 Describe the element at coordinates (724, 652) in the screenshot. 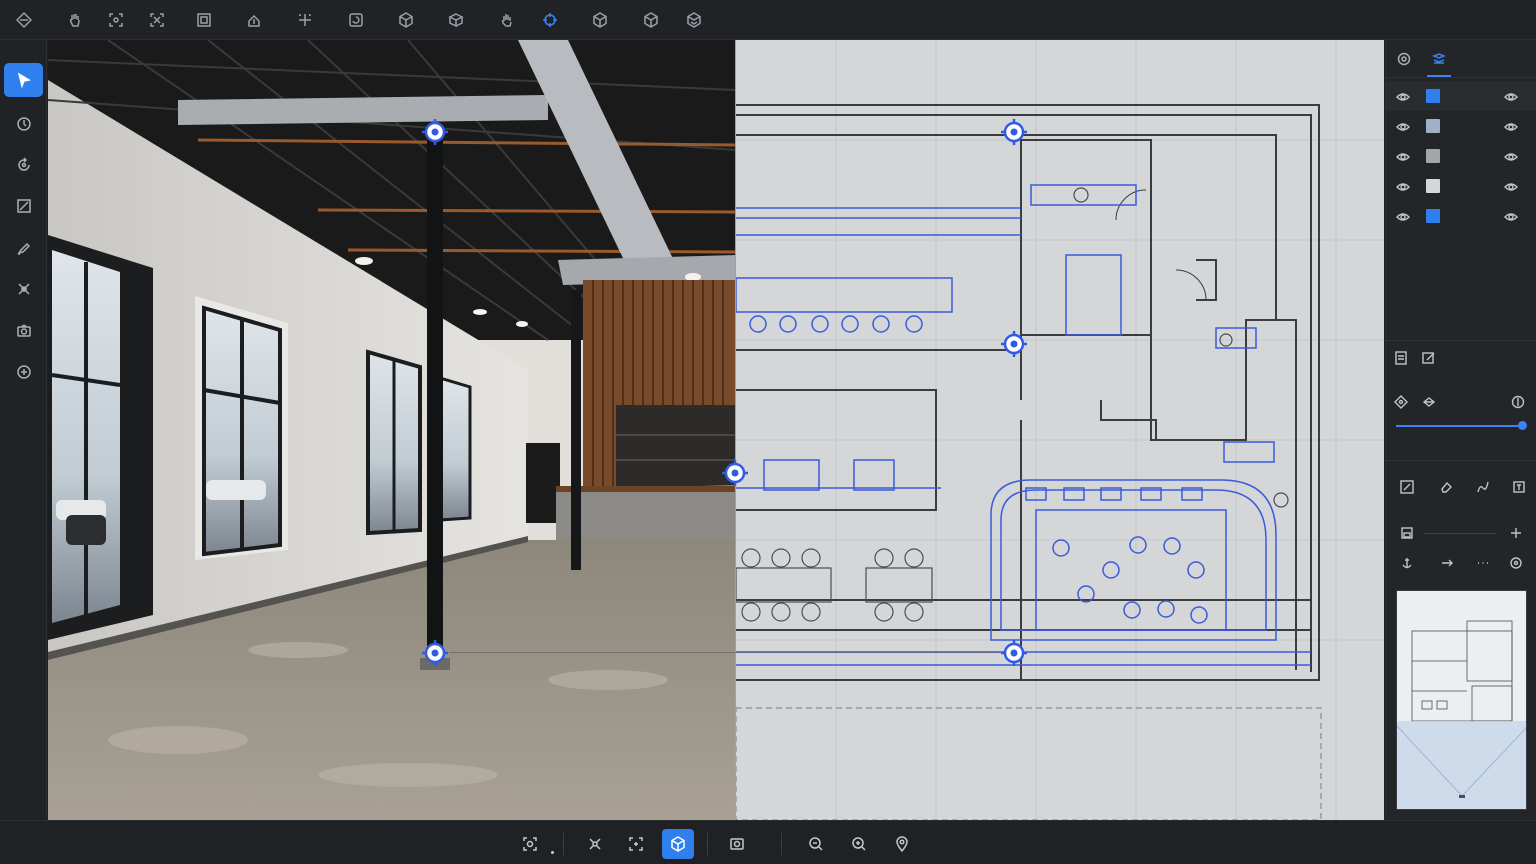

I see `alignment-line` at that location.